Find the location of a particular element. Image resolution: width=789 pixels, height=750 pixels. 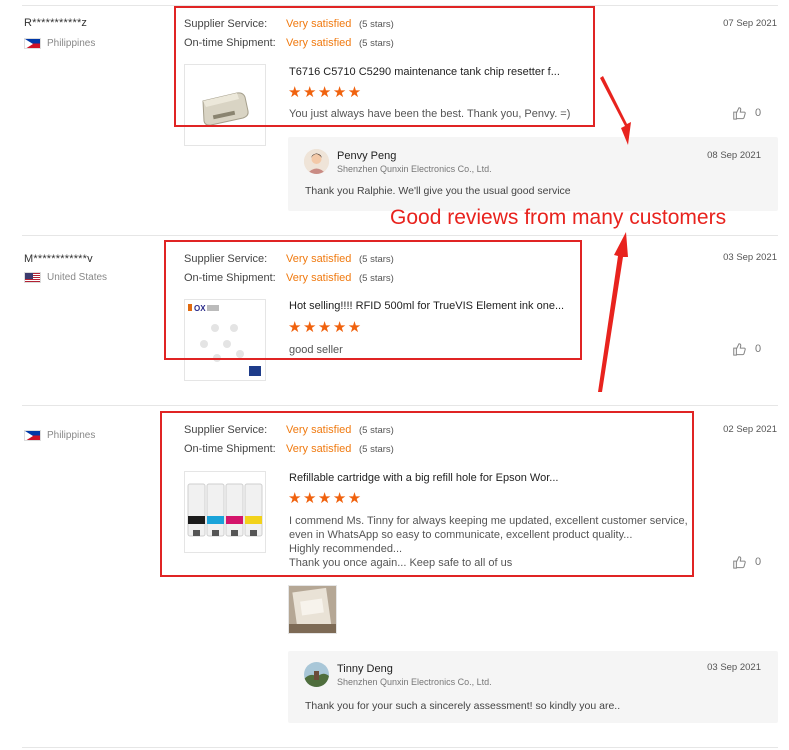

arrow-up-icon is located at coordinates (613, 312).